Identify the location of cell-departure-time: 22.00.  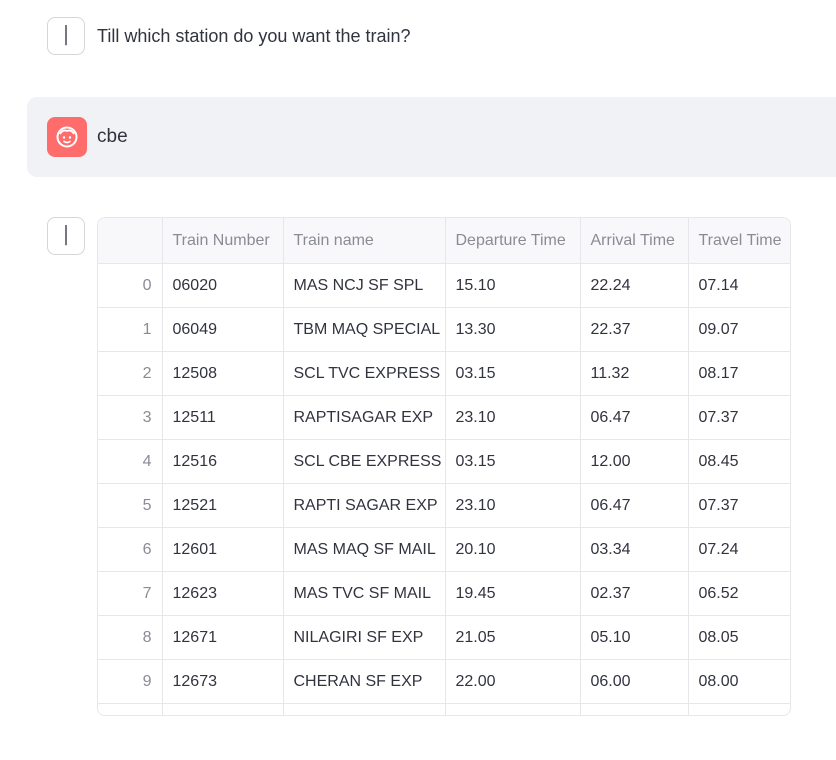
(513, 681).